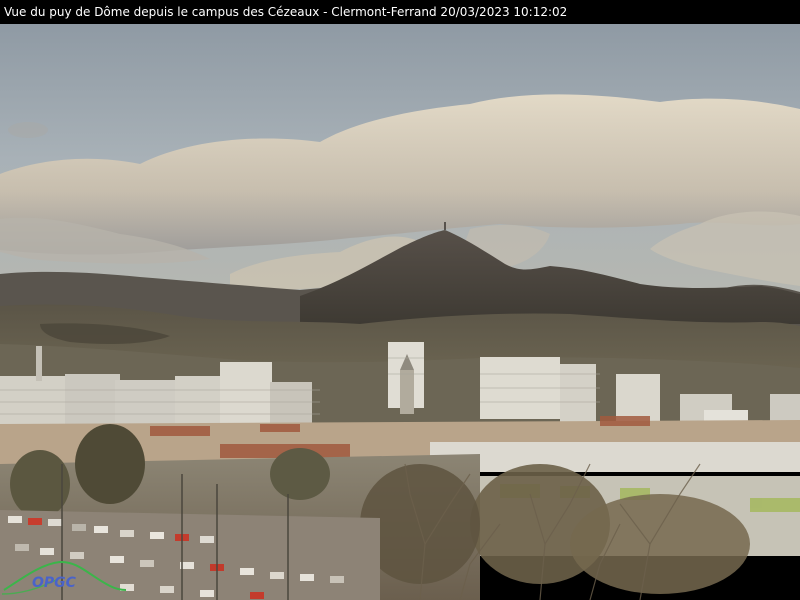  I want to click on campus-building, so click(615, 457).